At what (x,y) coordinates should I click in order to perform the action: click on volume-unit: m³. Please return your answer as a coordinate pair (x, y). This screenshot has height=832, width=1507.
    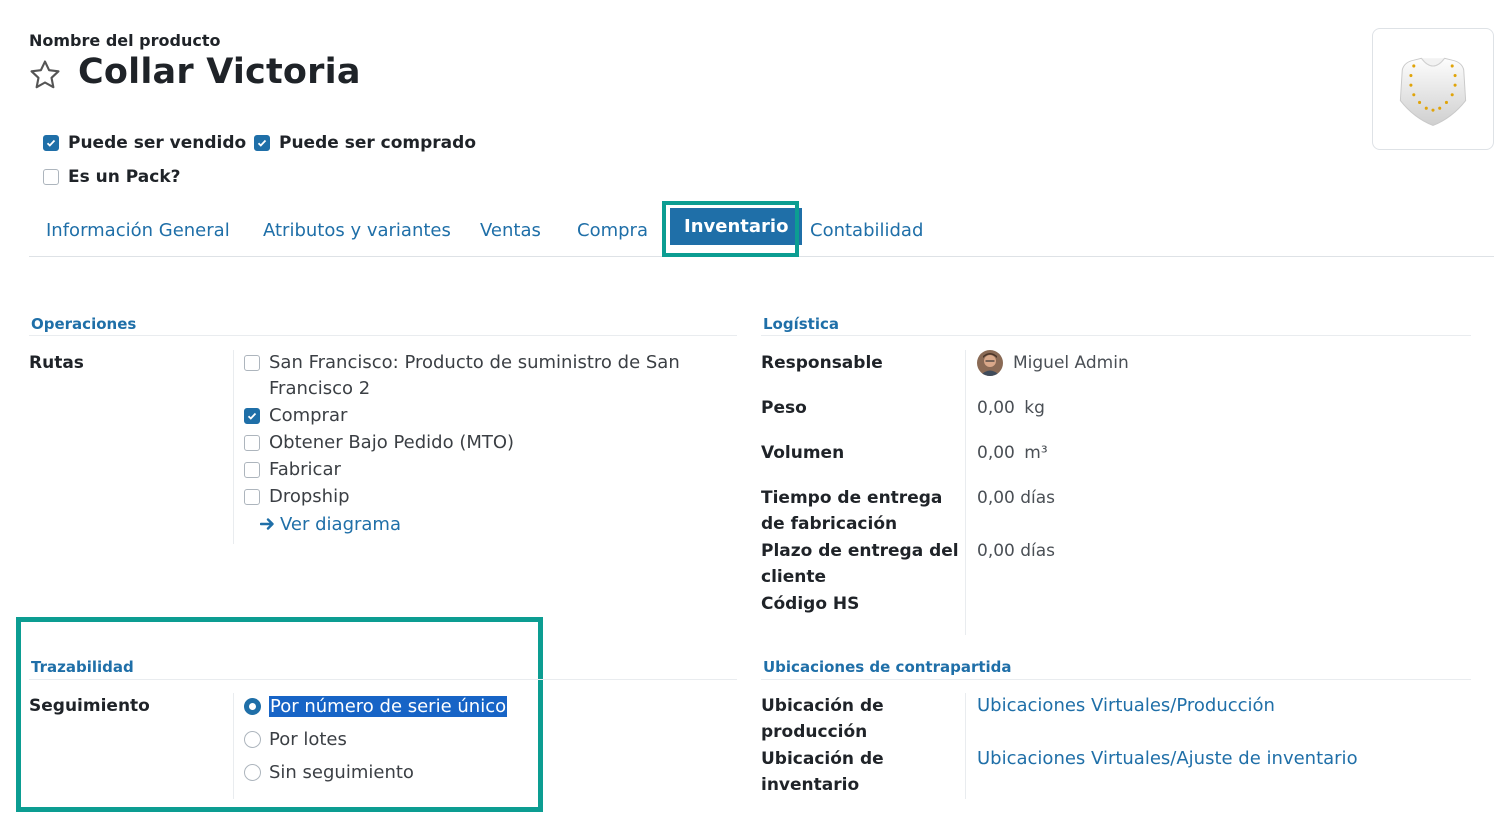
    Looking at the image, I should click on (1036, 453).